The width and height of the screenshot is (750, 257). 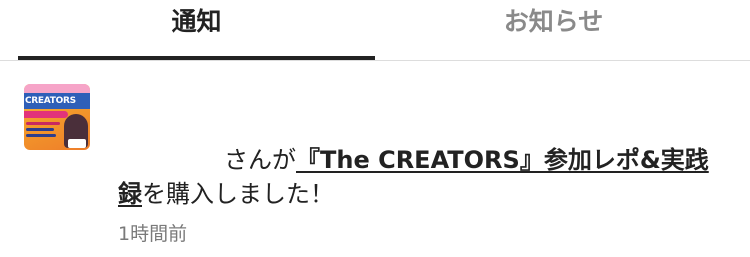 What do you see at coordinates (153, 234) in the screenshot?
I see `notification-timestamp: 1時間前` at bounding box center [153, 234].